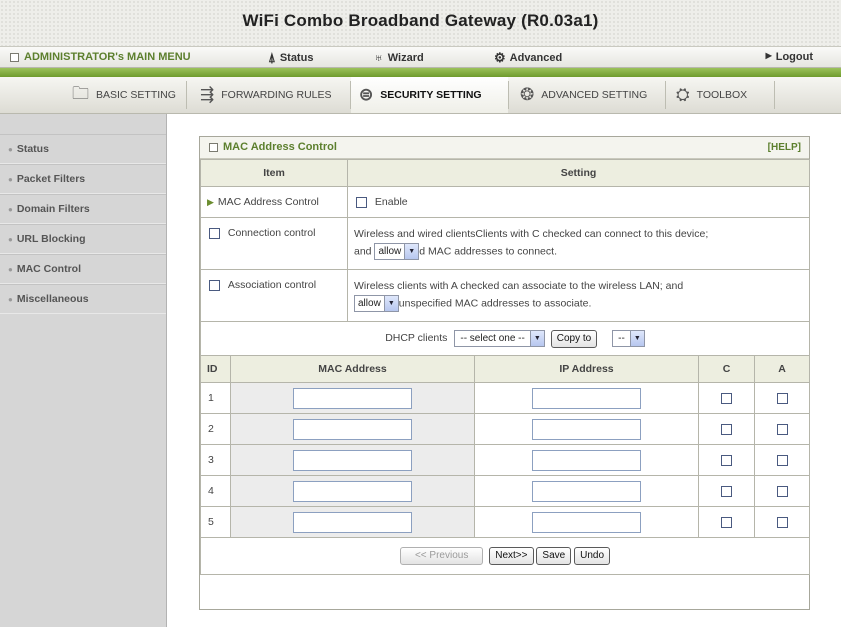 The width and height of the screenshot is (841, 627). What do you see at coordinates (272, 57) in the screenshot?
I see `antenna-icon: ⍋` at bounding box center [272, 57].